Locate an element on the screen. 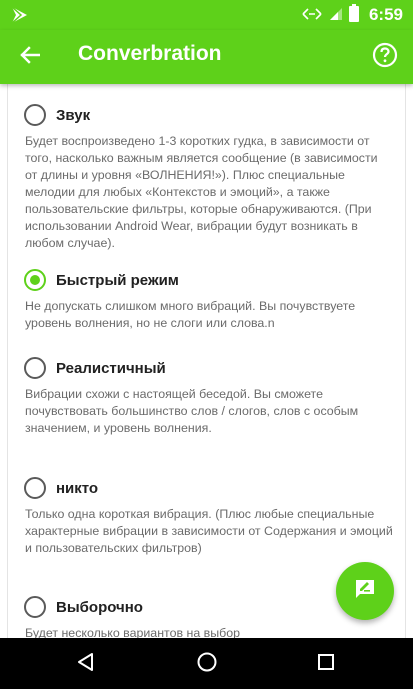  triangle-back-icon is located at coordinates (86, 664).